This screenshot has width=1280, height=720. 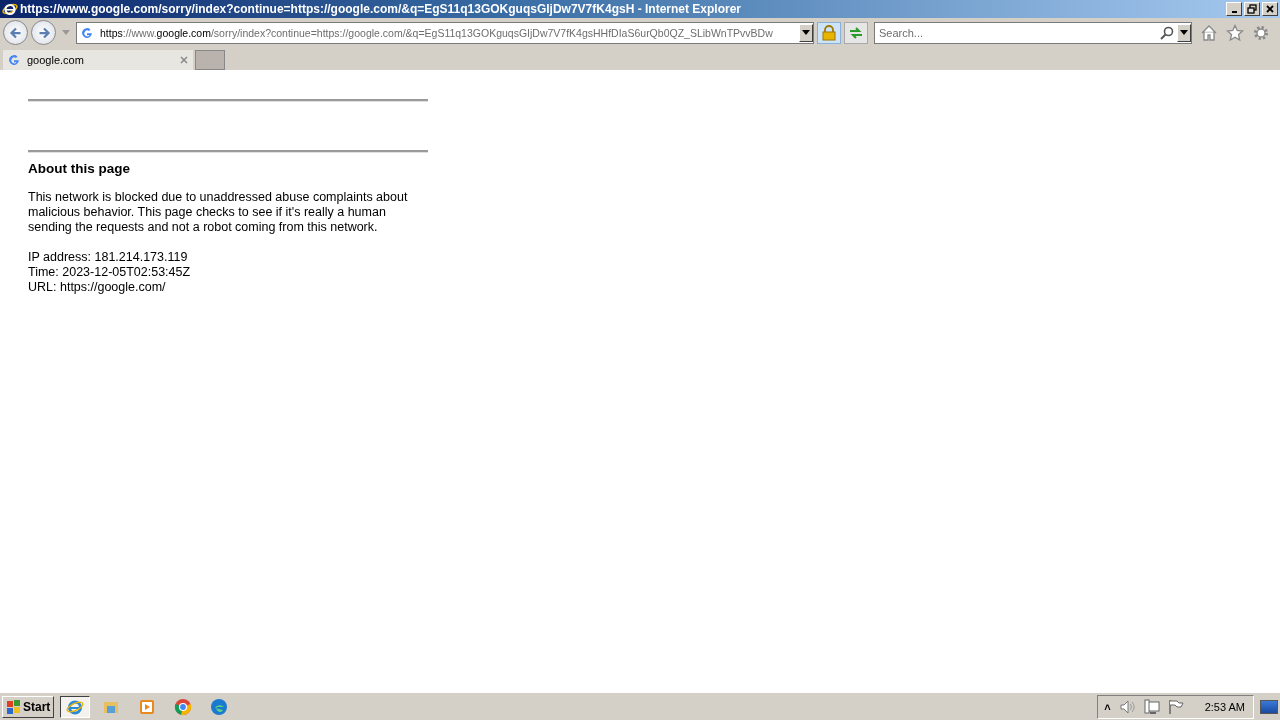 What do you see at coordinates (1235, 32) in the screenshot?
I see `favorites-star-icon` at bounding box center [1235, 32].